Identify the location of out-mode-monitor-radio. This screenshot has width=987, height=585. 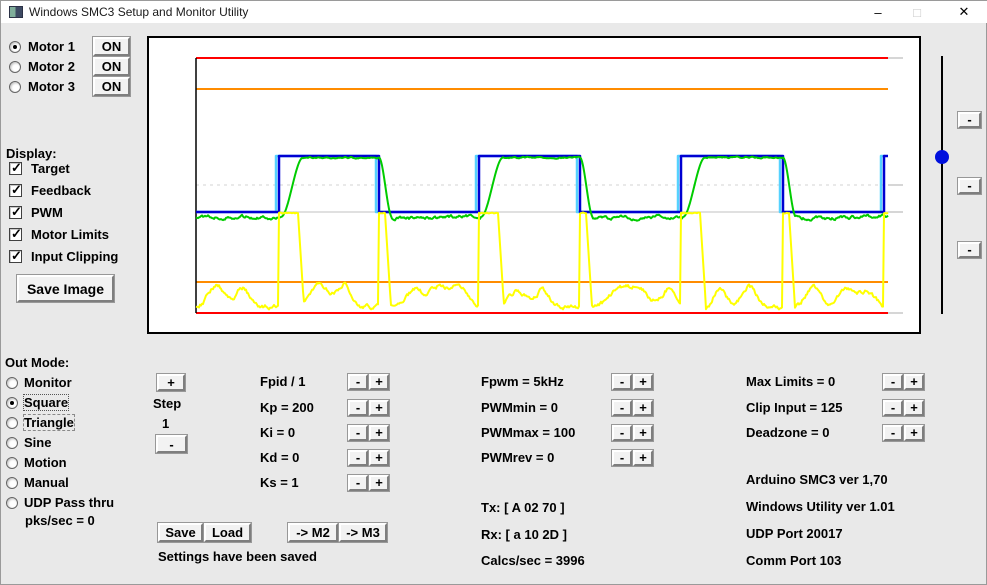
(12, 383).